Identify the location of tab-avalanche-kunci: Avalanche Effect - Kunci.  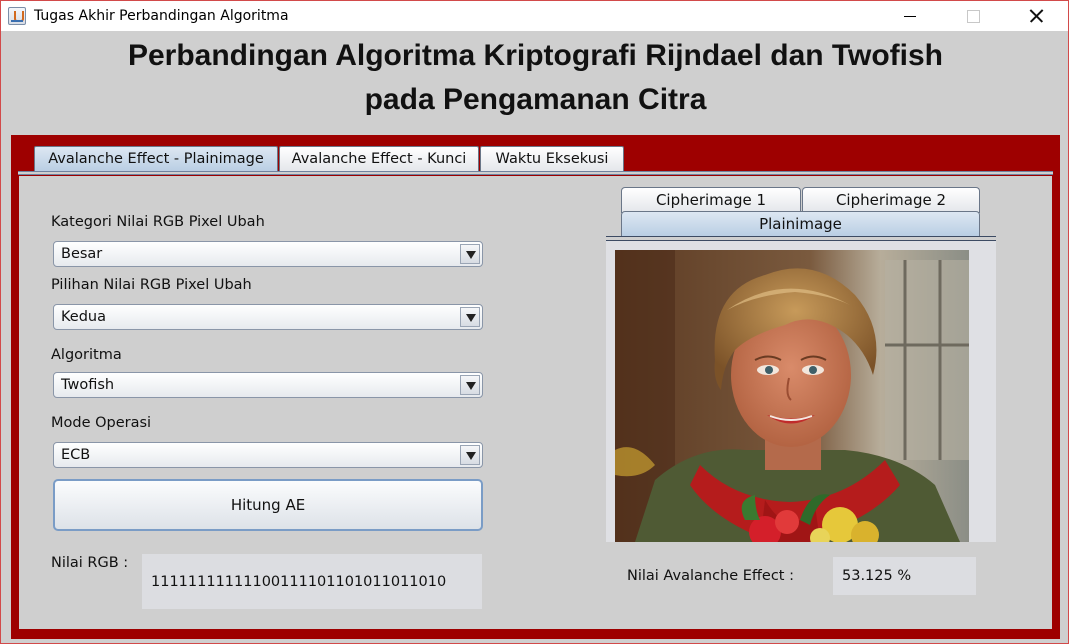
(379, 159).